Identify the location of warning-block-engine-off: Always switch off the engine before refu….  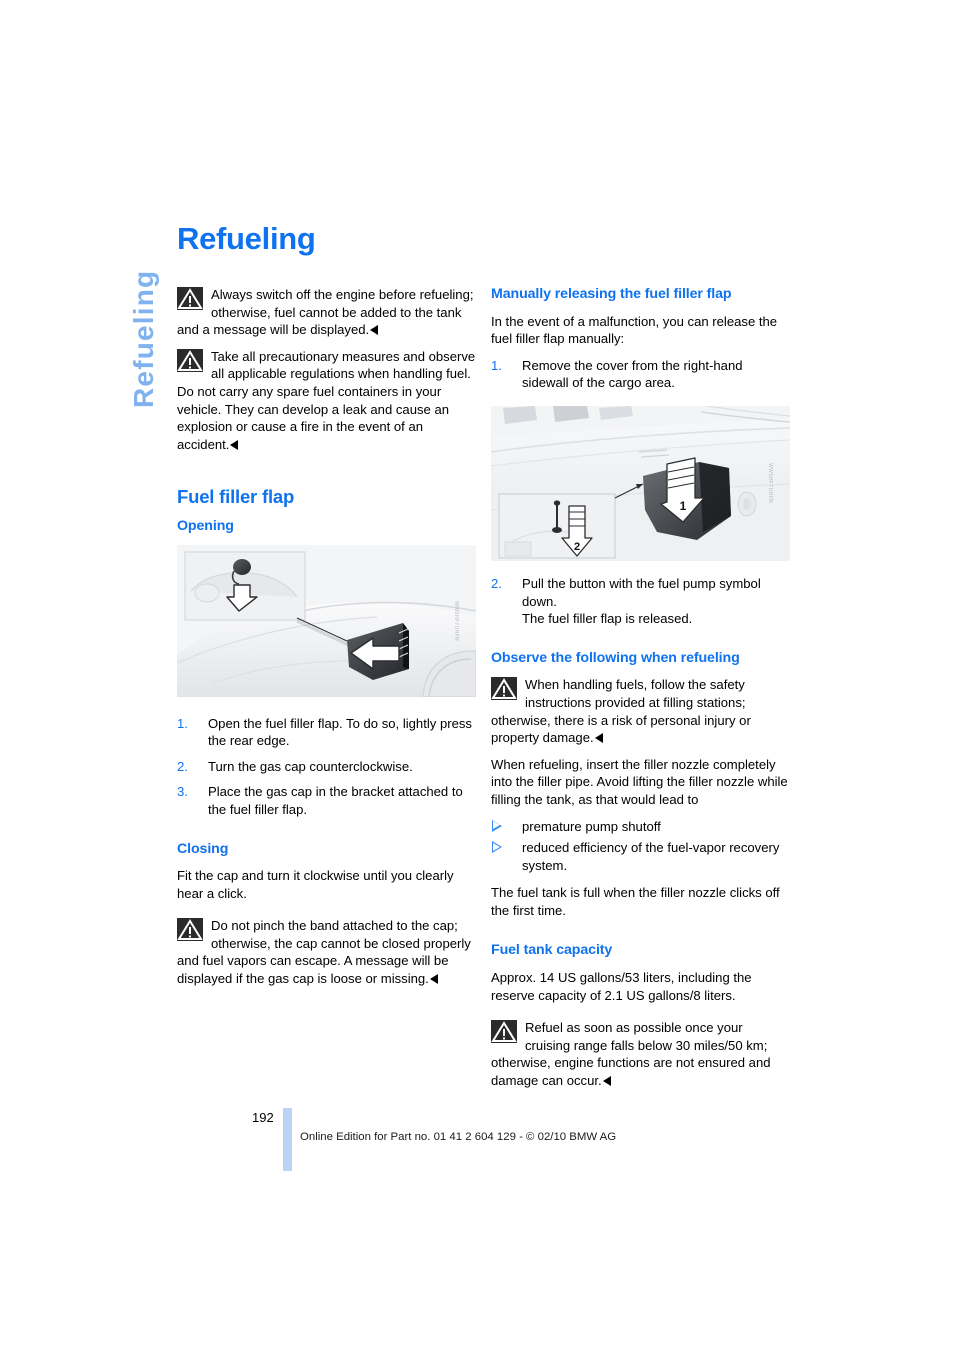
(326, 312).